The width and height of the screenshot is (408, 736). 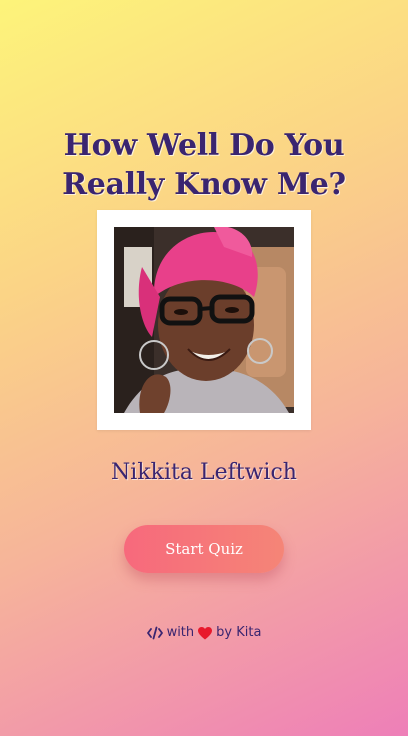 What do you see at coordinates (204, 472) in the screenshot?
I see `profile-name: Nikkita Leftwich` at bounding box center [204, 472].